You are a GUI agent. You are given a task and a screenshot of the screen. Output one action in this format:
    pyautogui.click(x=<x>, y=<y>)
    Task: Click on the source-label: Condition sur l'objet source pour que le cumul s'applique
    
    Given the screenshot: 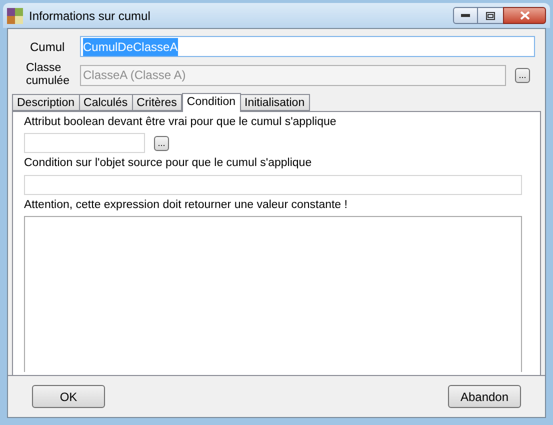 What is the action you would take?
    pyautogui.click(x=168, y=164)
    